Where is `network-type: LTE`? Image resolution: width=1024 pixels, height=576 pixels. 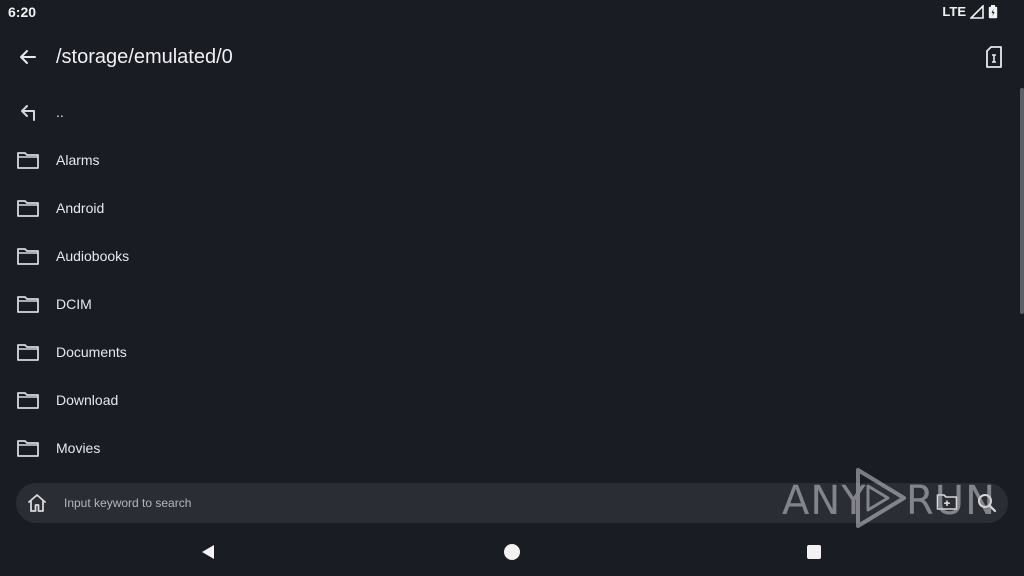
network-type: LTE is located at coordinates (954, 11).